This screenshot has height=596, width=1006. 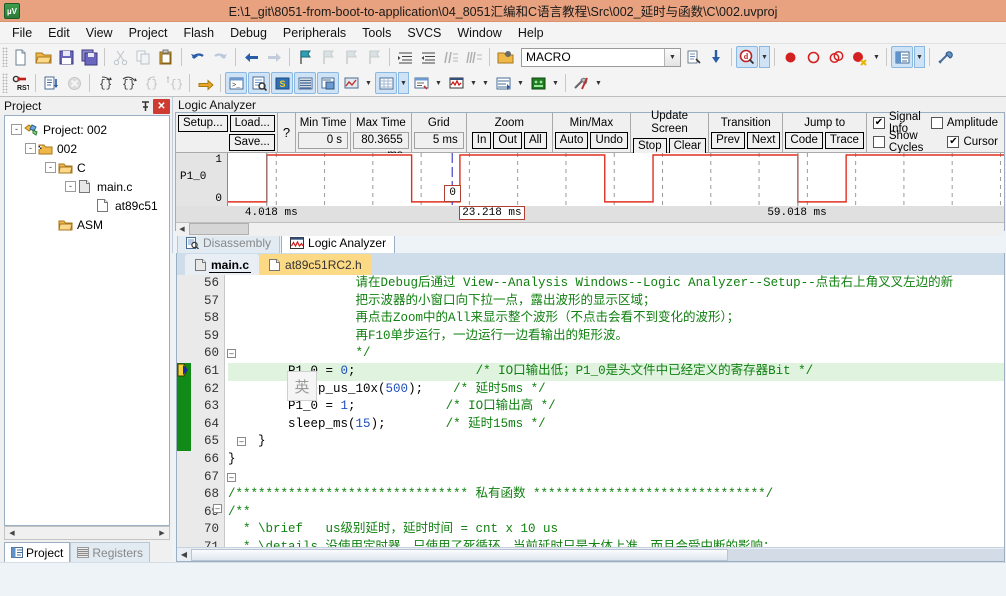 I want to click on call-stack-icon, so click(x=328, y=83).